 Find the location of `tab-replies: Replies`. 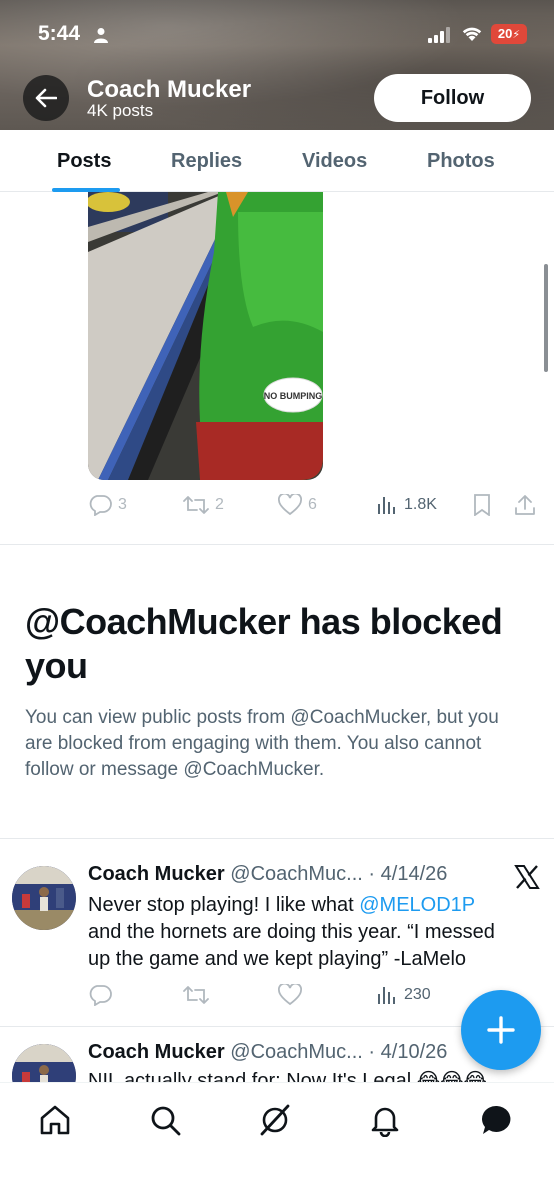

tab-replies: Replies is located at coordinates (206, 161).